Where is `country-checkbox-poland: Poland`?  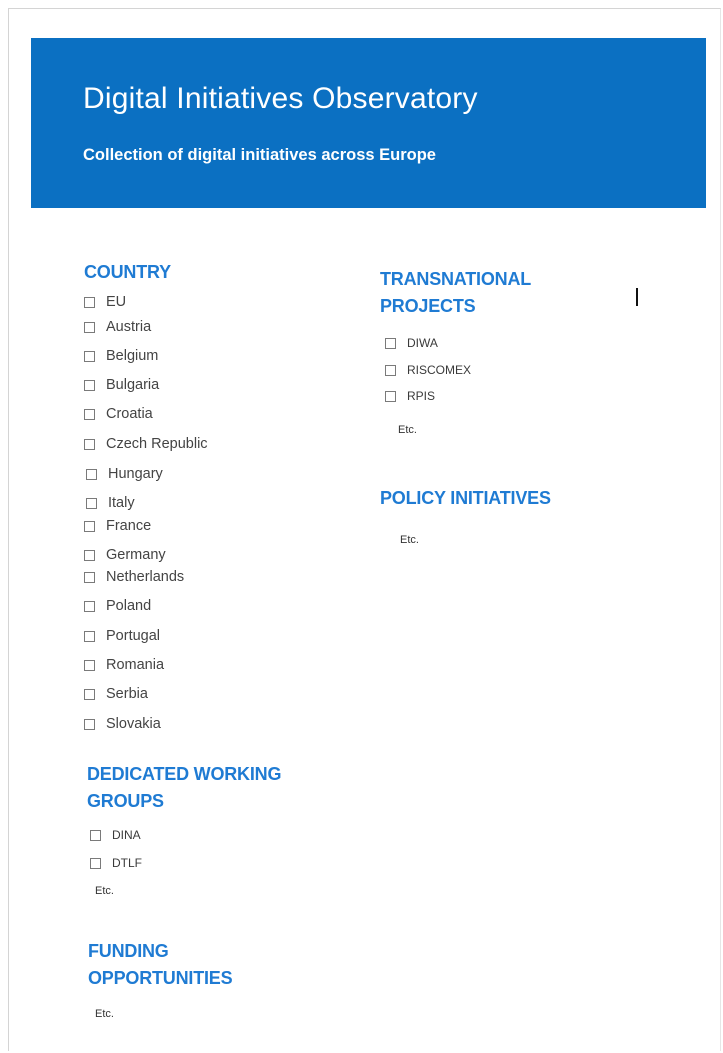
country-checkbox-poland: Poland is located at coordinates (117, 606).